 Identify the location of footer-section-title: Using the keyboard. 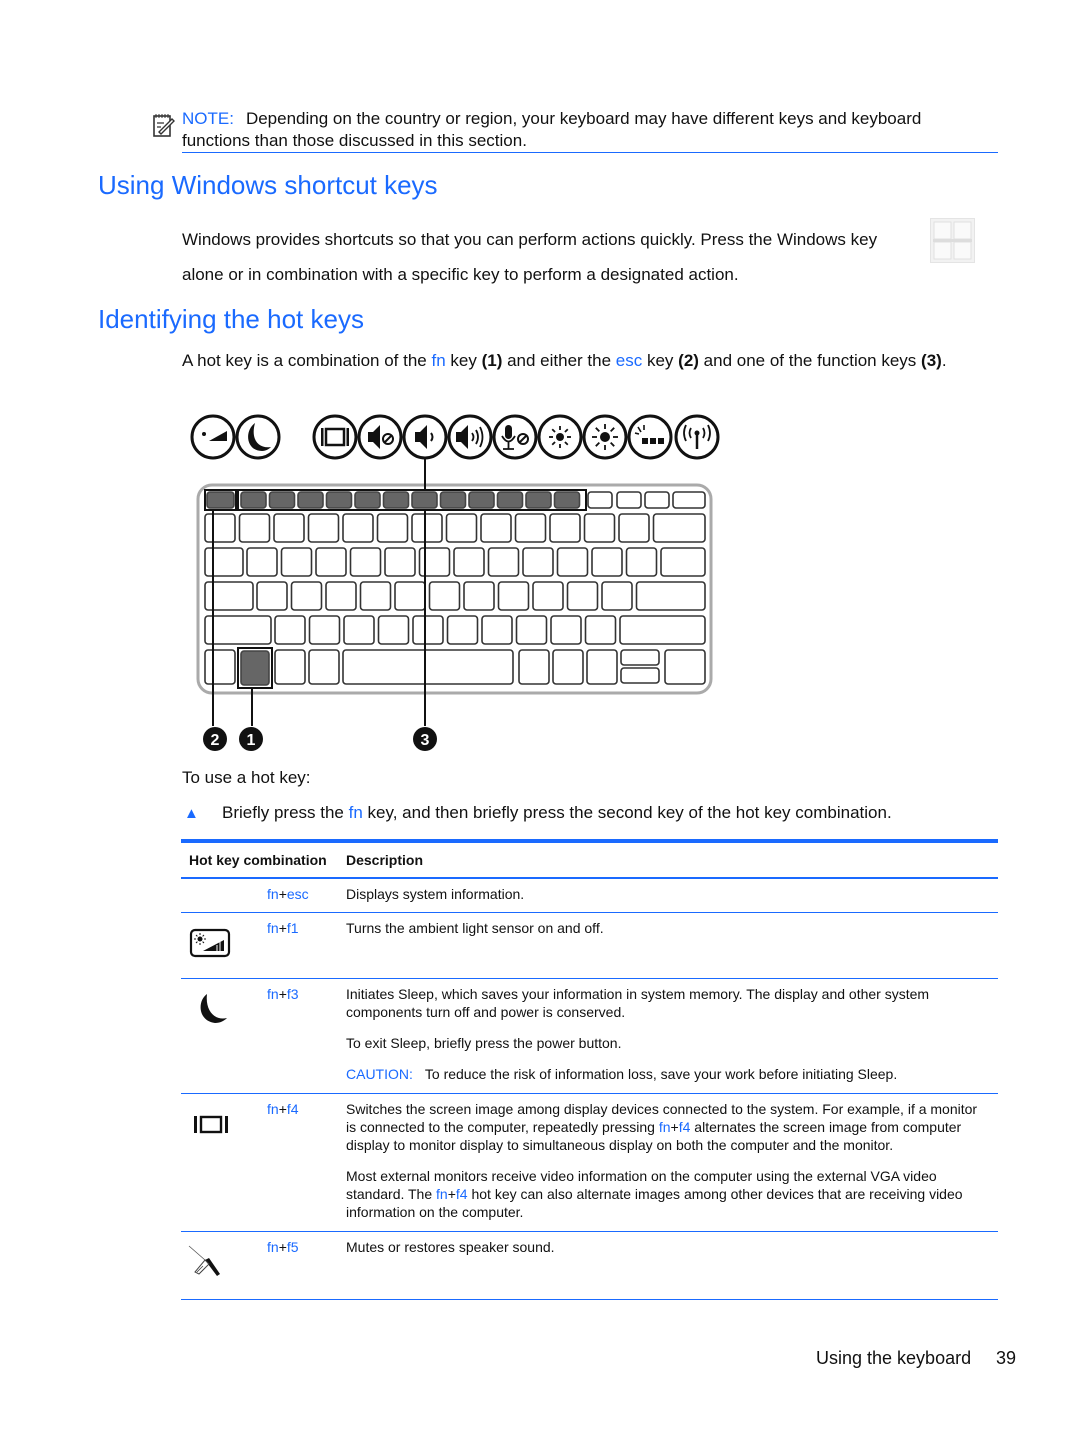
(894, 1358).